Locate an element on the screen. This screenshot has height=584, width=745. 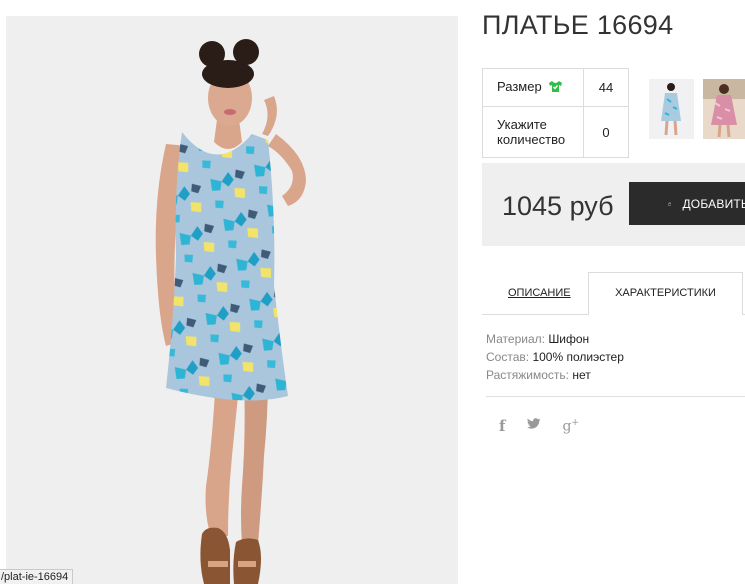
product-tabs: ОПИСАНИЕ ХАРАКТЕРИСТИКИ is located at coordinates (613, 293).